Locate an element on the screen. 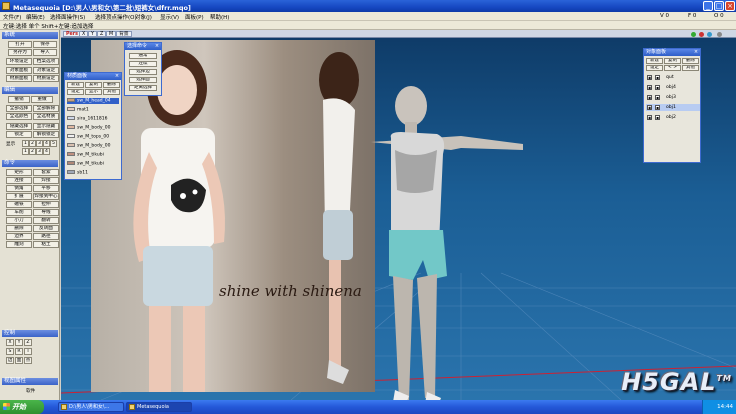 The width and height of the screenshot is (736, 414). material-list-item: mat1 is located at coordinates (93, 110).